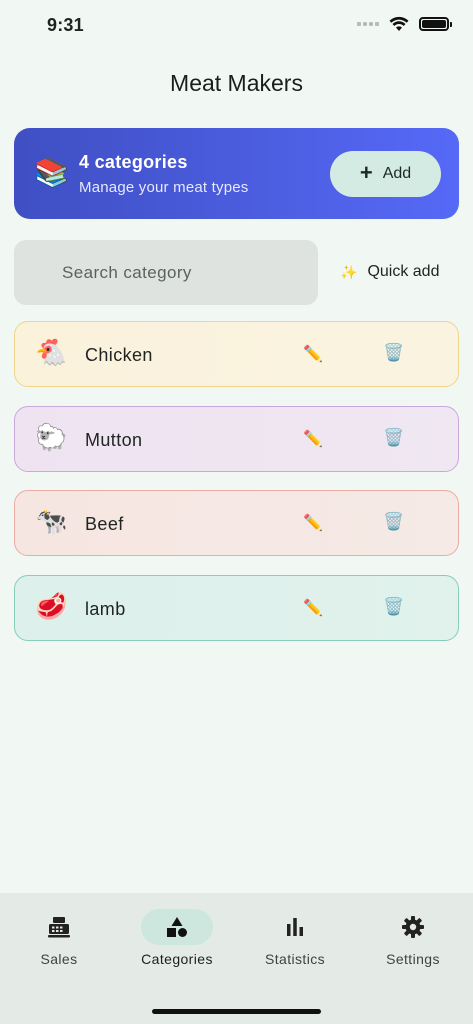  Describe the element at coordinates (104, 524) in the screenshot. I see `category-name: Beef` at that location.